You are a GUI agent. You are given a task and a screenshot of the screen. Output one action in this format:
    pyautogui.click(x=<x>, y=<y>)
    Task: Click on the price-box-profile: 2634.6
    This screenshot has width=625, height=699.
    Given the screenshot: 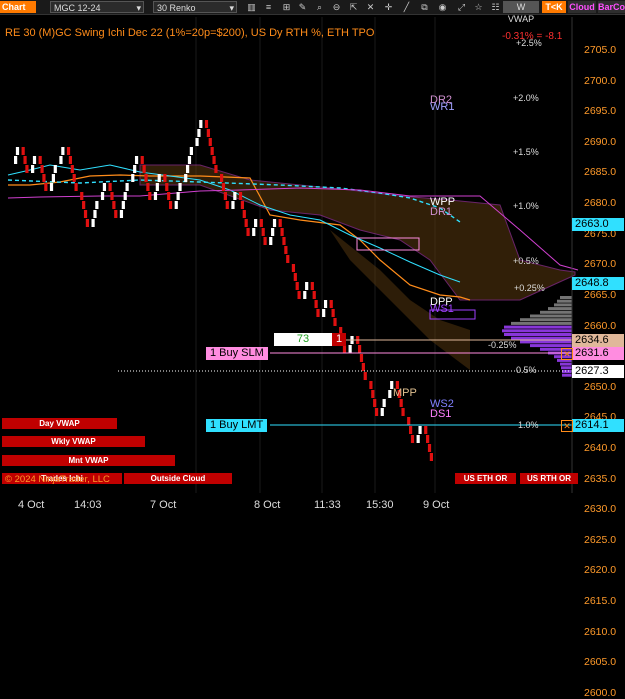 What is the action you would take?
    pyautogui.click(x=598, y=340)
    